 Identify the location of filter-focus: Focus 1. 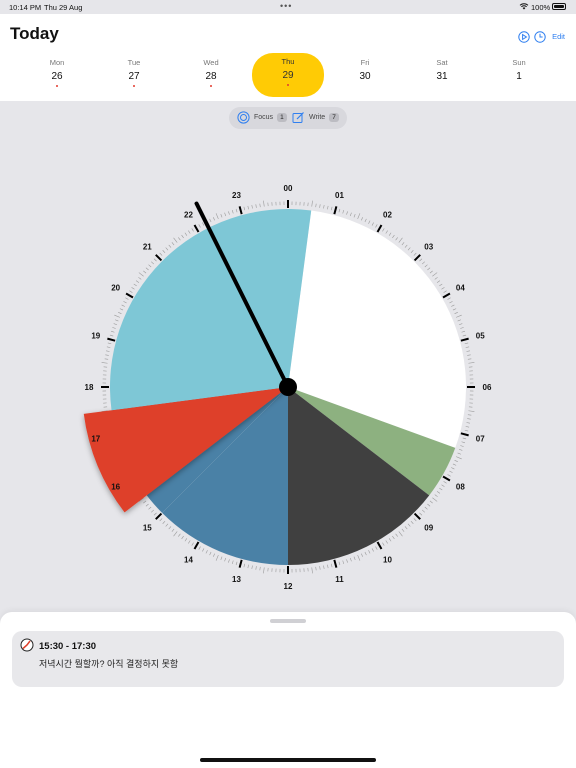
(262, 117).